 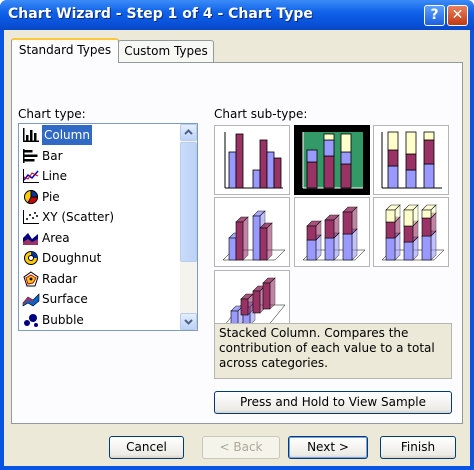 I want to click on chart-type-scrollbar, so click(x=188, y=227).